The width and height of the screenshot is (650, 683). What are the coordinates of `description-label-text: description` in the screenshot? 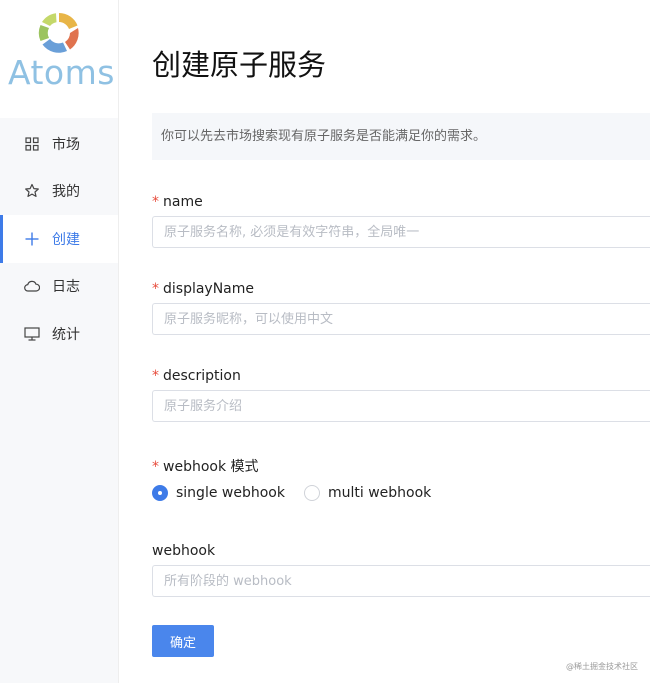 It's located at (202, 376).